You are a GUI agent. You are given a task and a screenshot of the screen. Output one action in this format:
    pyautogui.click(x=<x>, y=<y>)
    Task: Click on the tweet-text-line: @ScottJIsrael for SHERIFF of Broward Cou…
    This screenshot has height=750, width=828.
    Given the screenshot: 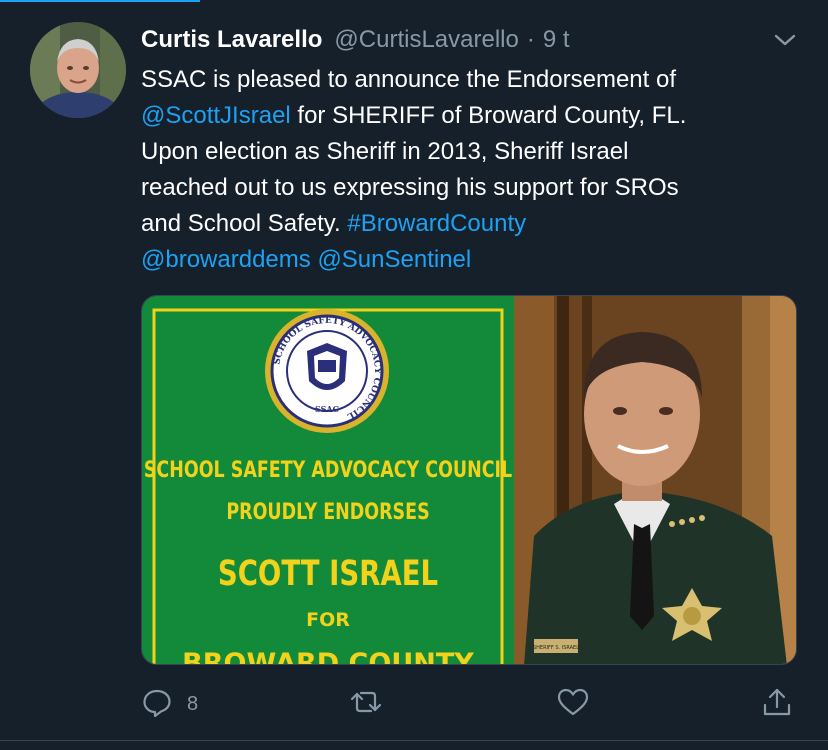 What is the action you would take?
    pyautogui.click(x=476, y=116)
    